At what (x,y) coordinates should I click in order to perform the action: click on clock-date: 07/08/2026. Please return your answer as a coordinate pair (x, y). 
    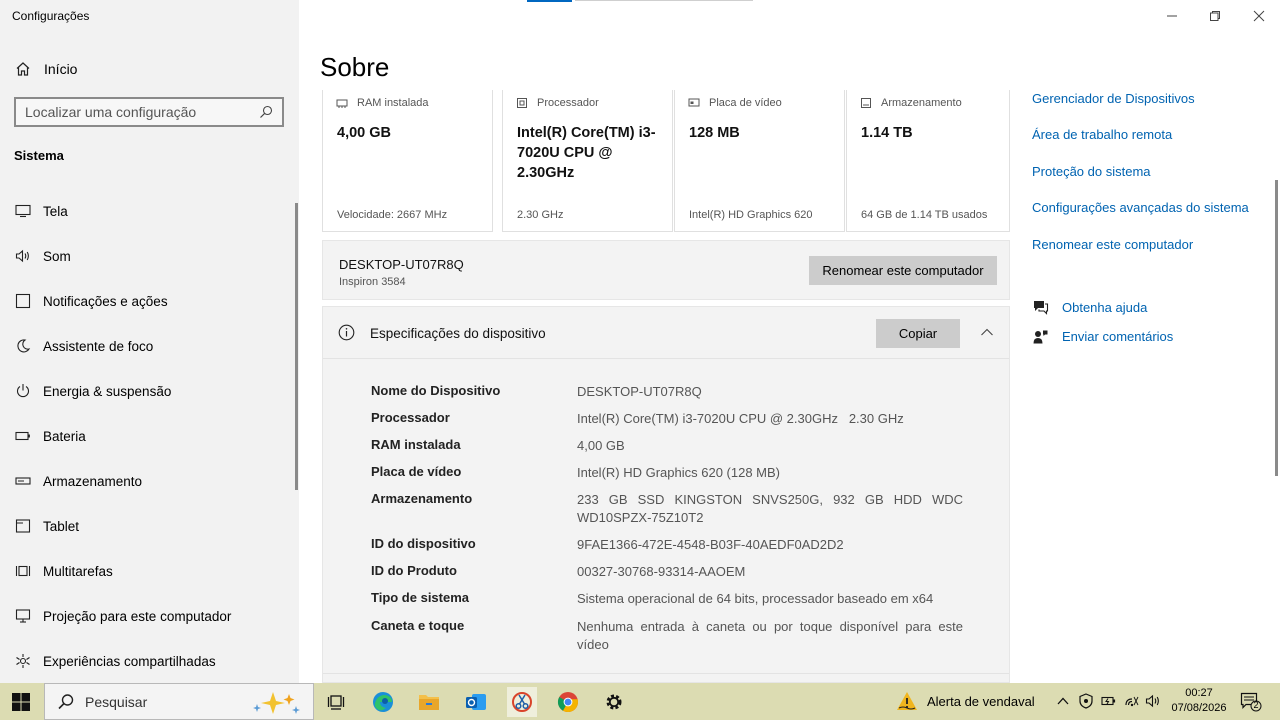
    Looking at the image, I should click on (1199, 708).